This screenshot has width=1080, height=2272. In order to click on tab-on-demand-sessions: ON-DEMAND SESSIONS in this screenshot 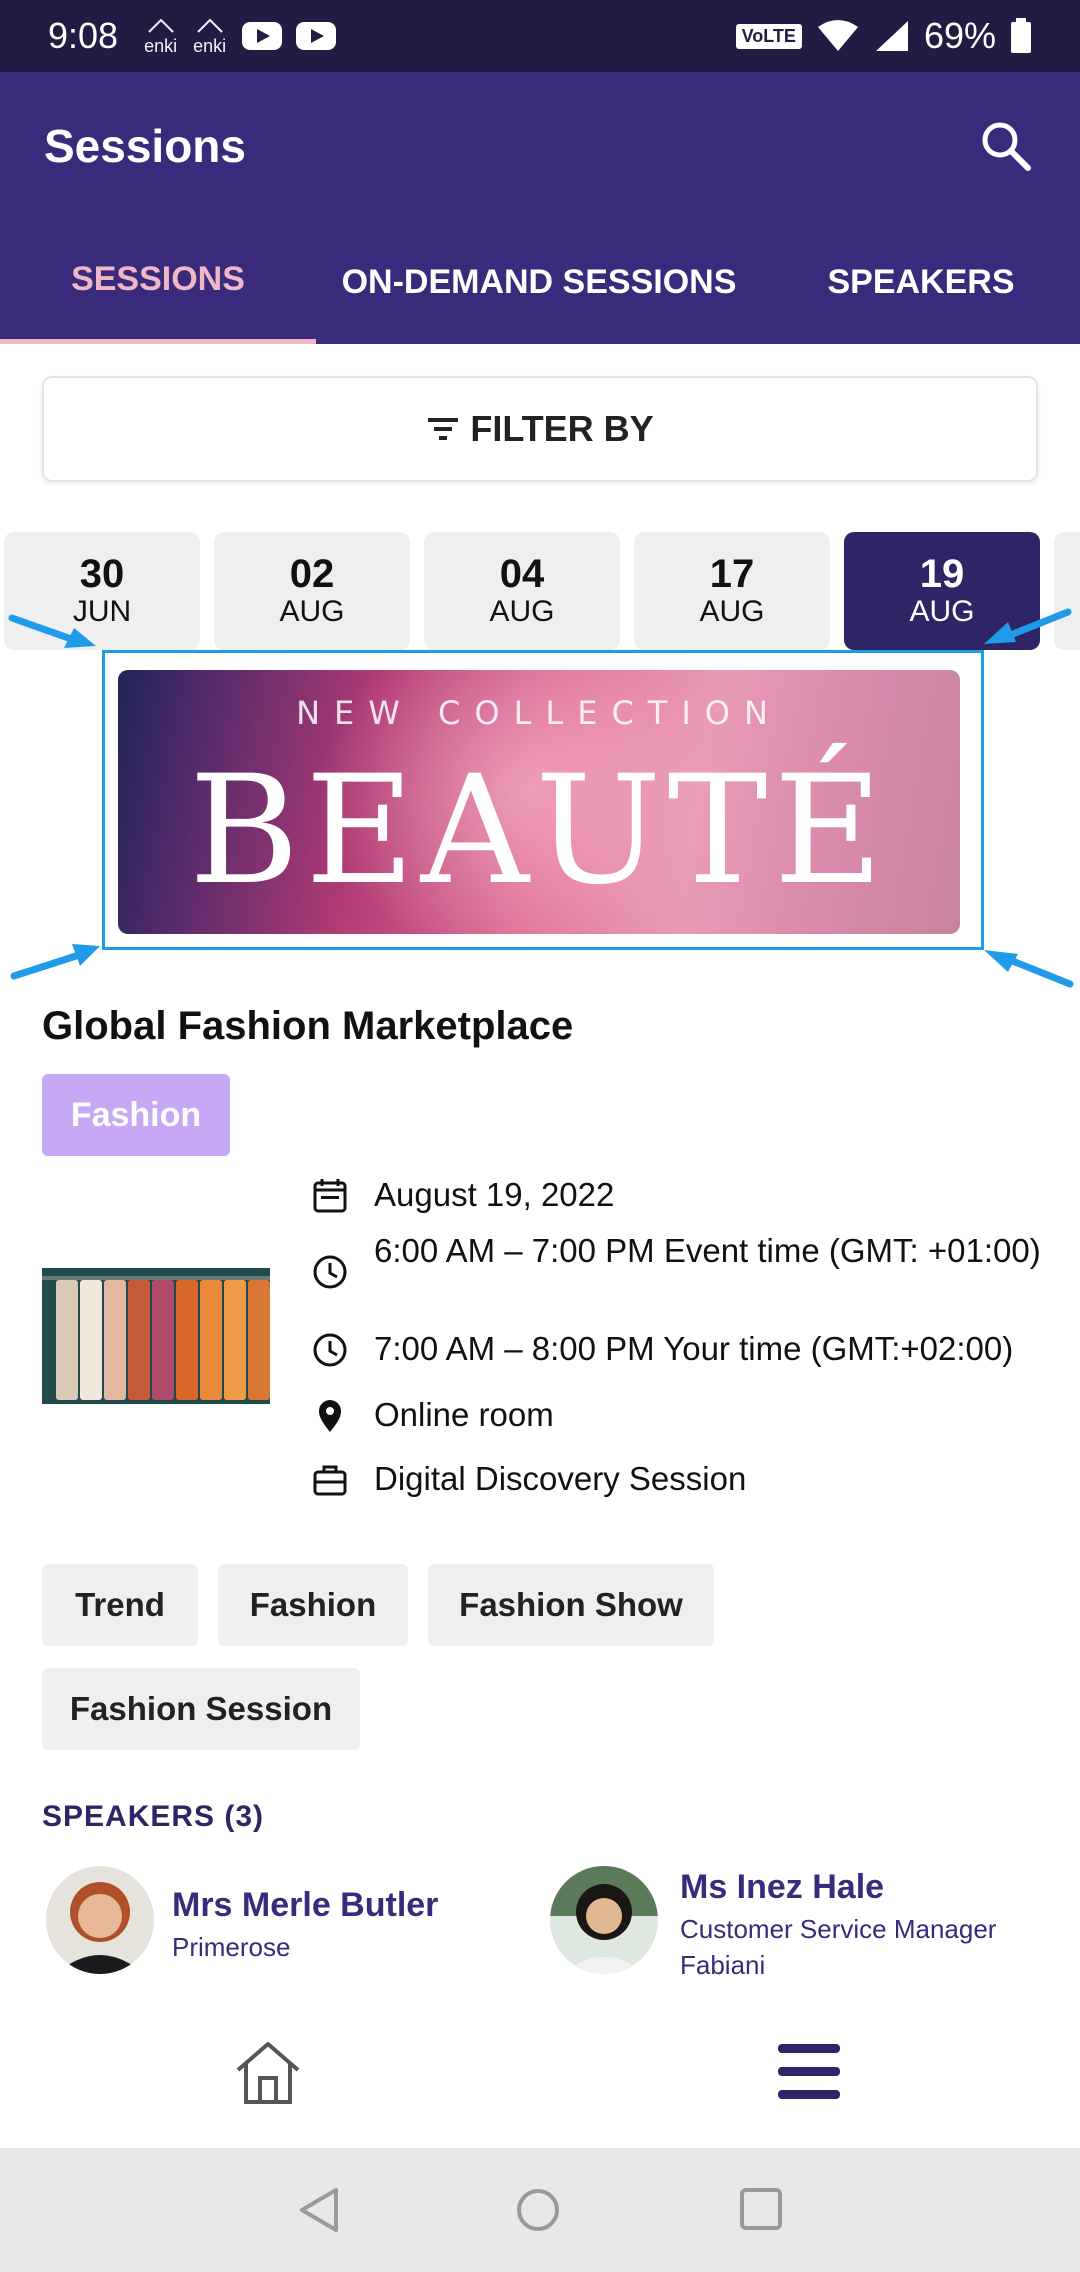, I will do `click(539, 282)`.